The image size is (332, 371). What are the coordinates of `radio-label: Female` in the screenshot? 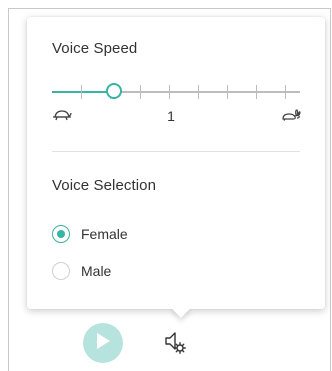 It's located at (104, 234).